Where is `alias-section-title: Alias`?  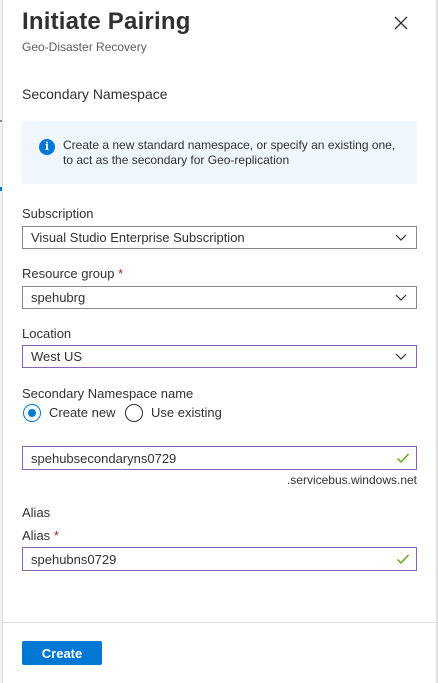 alias-section-title: Alias is located at coordinates (36, 512).